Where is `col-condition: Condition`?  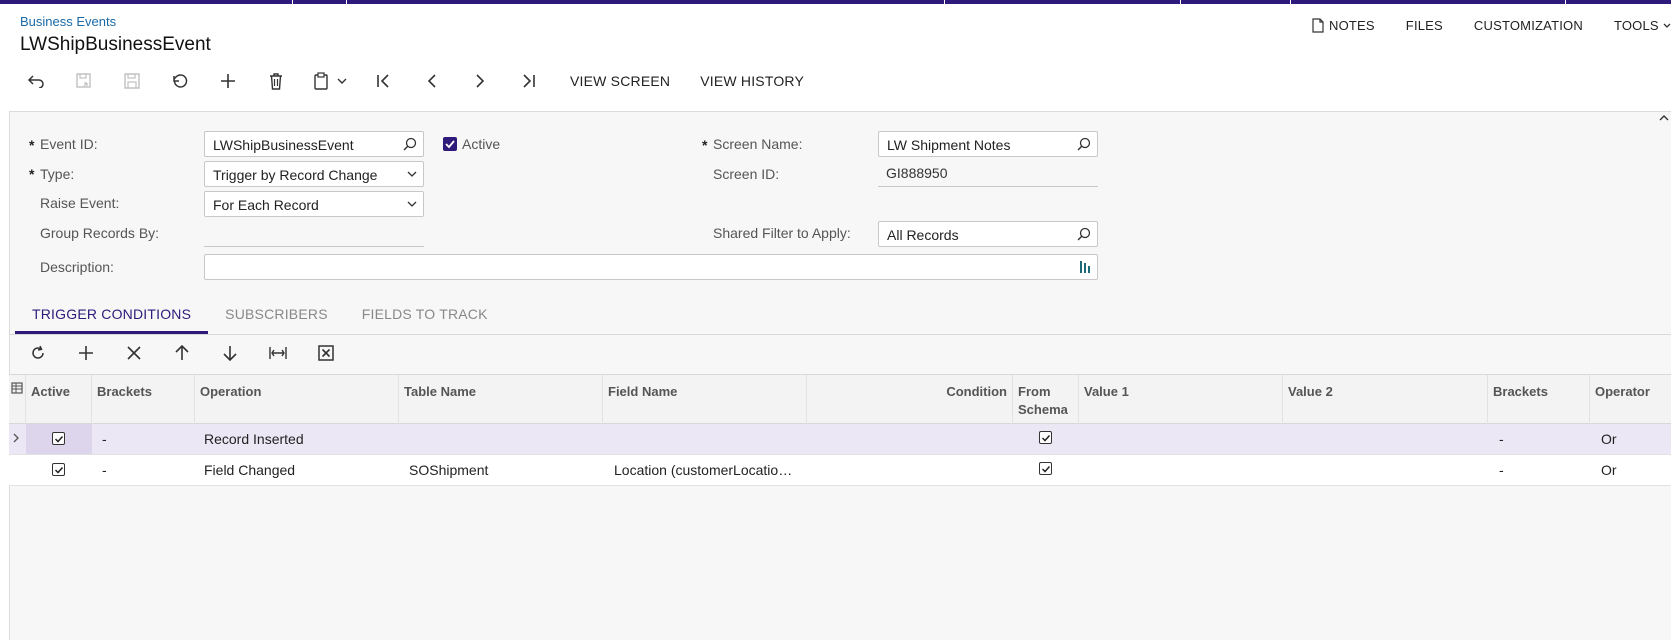 col-condition: Condition is located at coordinates (910, 399).